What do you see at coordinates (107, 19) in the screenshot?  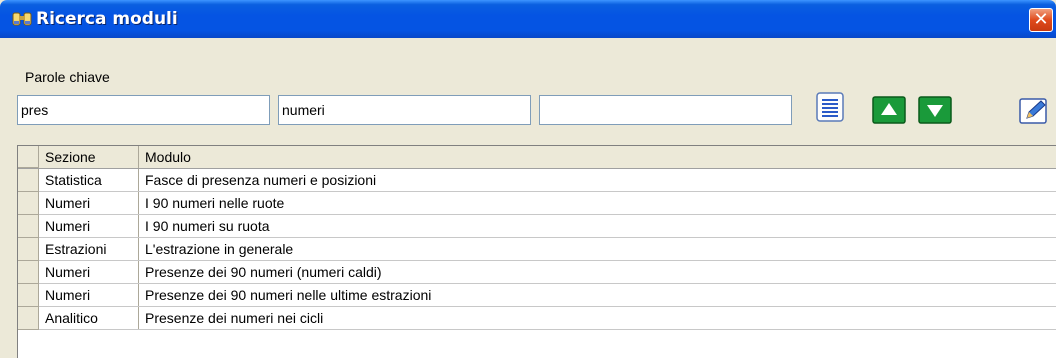 I see `window-title: Ricerca moduli` at bounding box center [107, 19].